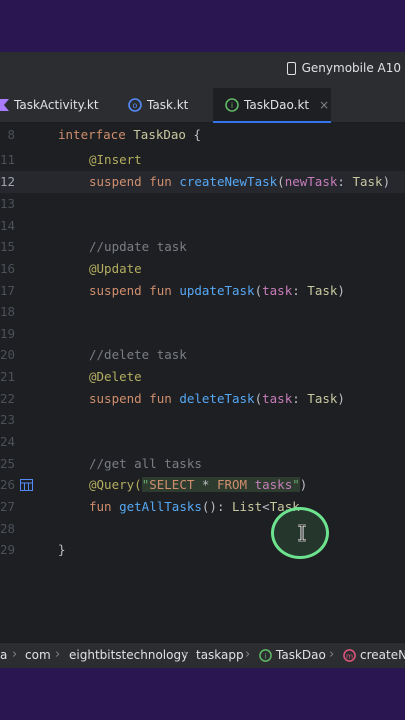 The image size is (405, 720). Describe the element at coordinates (382, 655) in the screenshot. I see `breadcrumb-label: createNe` at that location.